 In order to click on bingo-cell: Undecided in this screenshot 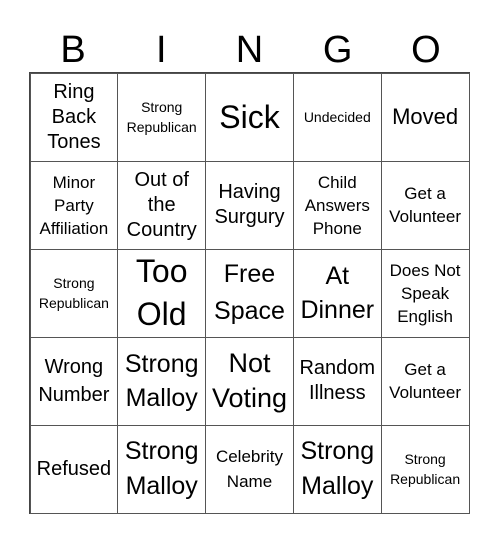, I will do `click(337, 117)`.